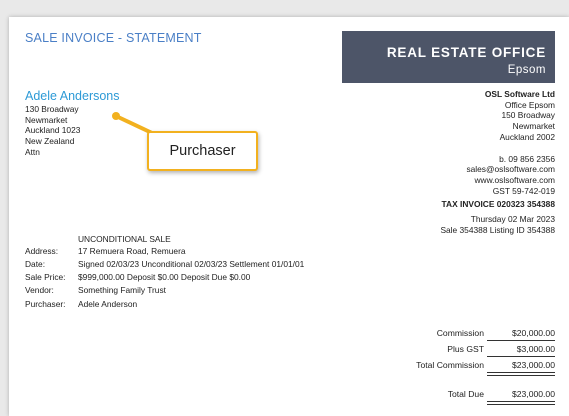 The image size is (569, 416). Describe the element at coordinates (202, 151) in the screenshot. I see `purchaser-callout: Purchaser` at that location.